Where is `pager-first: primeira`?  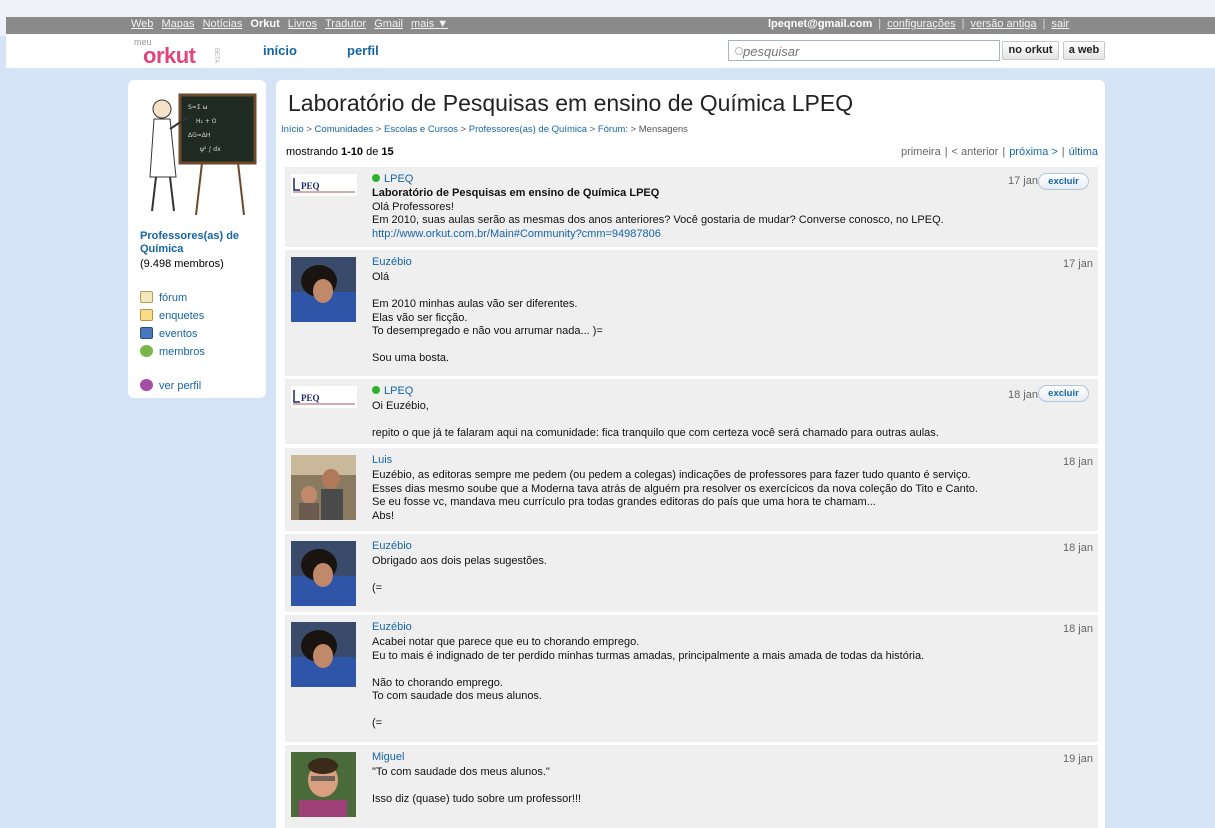
pager-first: primeira is located at coordinates (920, 152).